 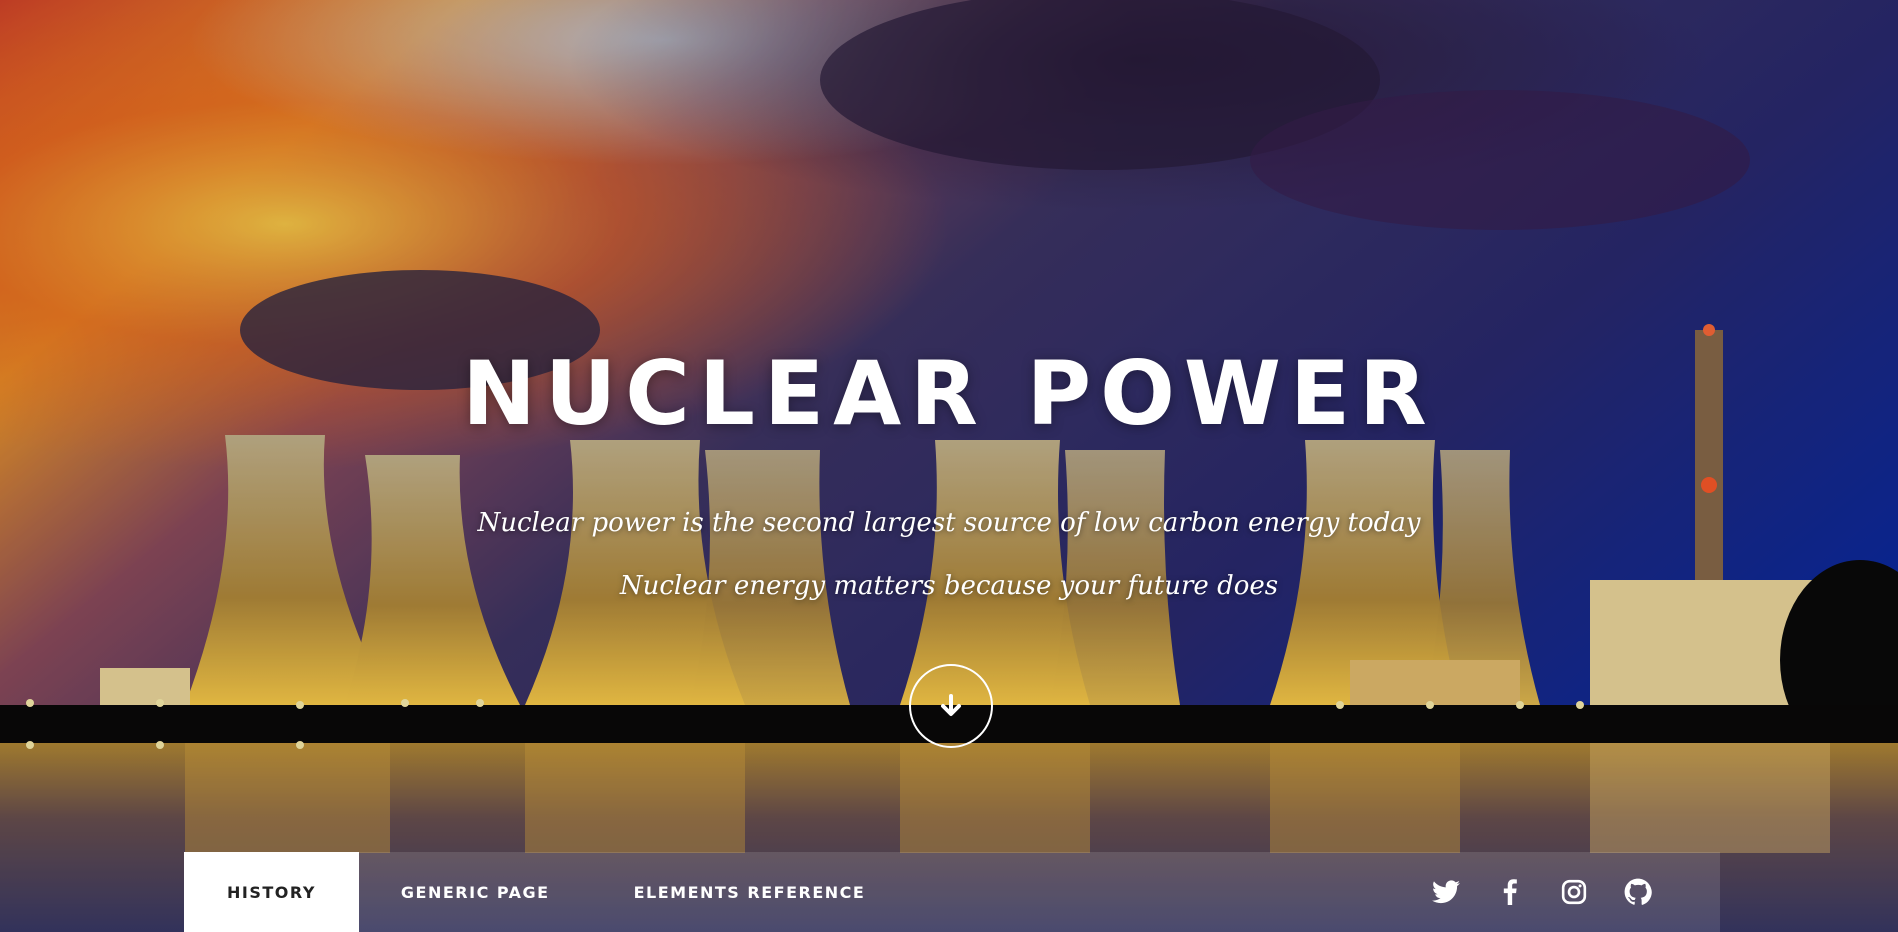 I want to click on nav-item-history: HISTORY, so click(x=271, y=892).